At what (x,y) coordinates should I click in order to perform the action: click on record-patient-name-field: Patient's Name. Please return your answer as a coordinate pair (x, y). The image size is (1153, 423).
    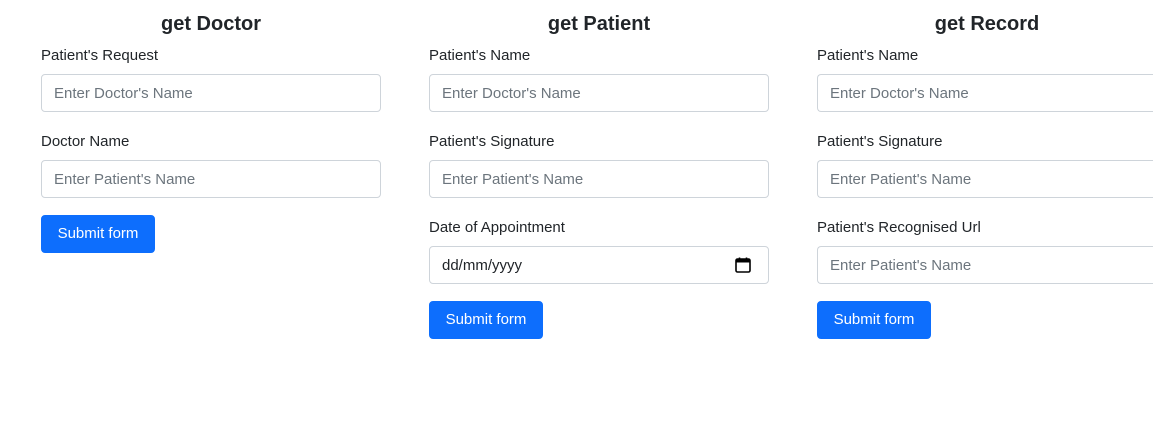
    Looking at the image, I should click on (985, 79).